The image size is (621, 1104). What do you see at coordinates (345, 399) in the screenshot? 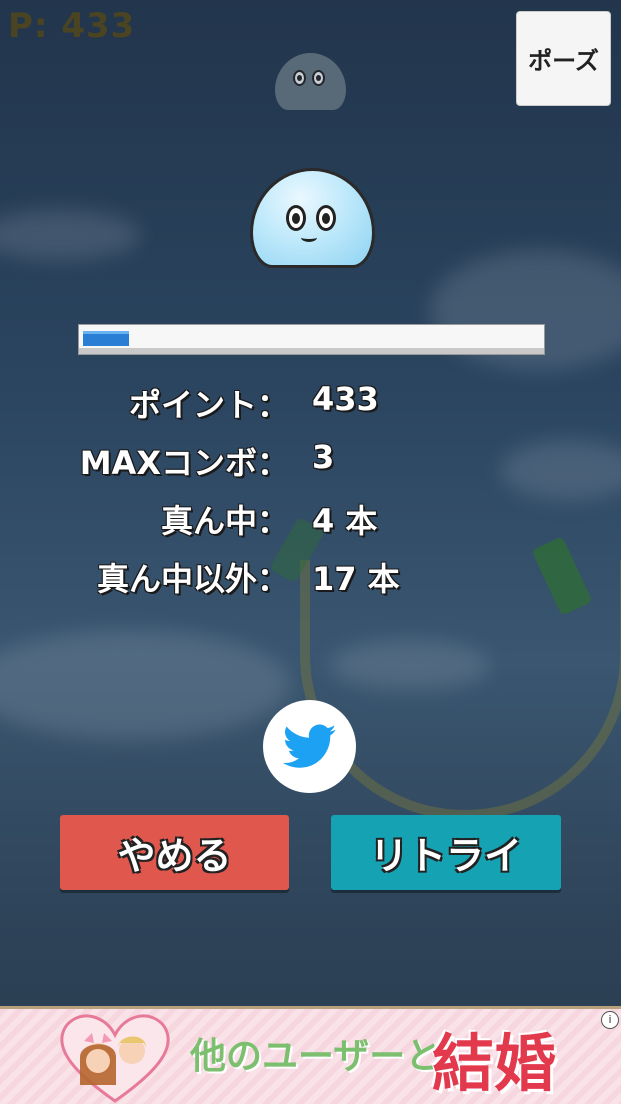
I see `stat-value: 433` at bounding box center [345, 399].